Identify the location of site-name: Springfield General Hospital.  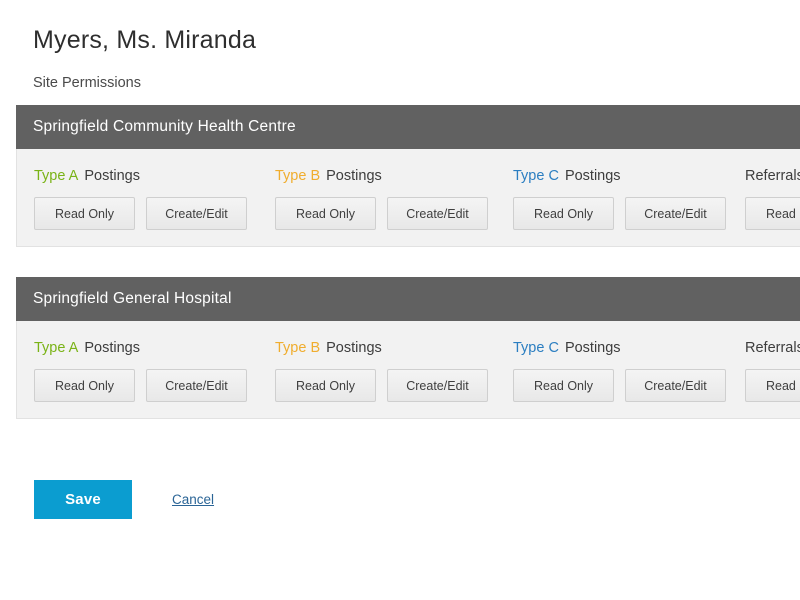
(132, 298).